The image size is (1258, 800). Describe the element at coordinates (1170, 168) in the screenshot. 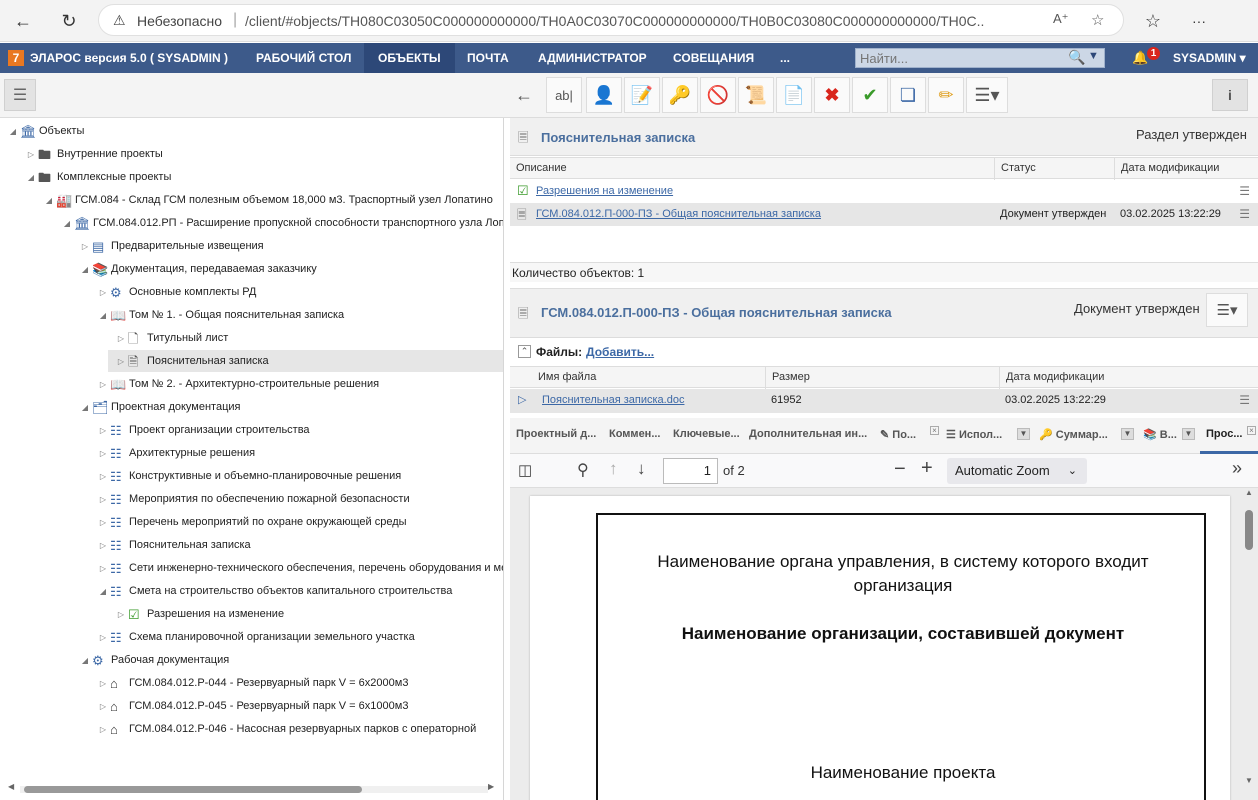

I see `col-date: Дата модификации` at that location.